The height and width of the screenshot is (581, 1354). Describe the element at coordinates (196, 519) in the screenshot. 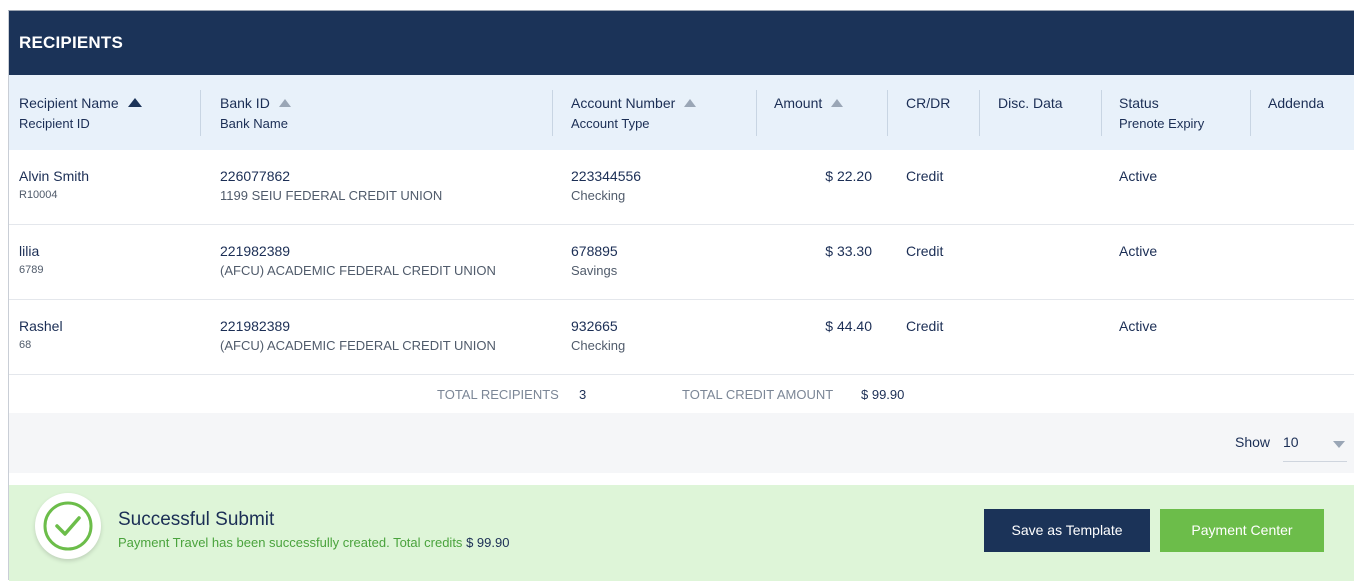

I see `success-title: Successful Submit` at that location.